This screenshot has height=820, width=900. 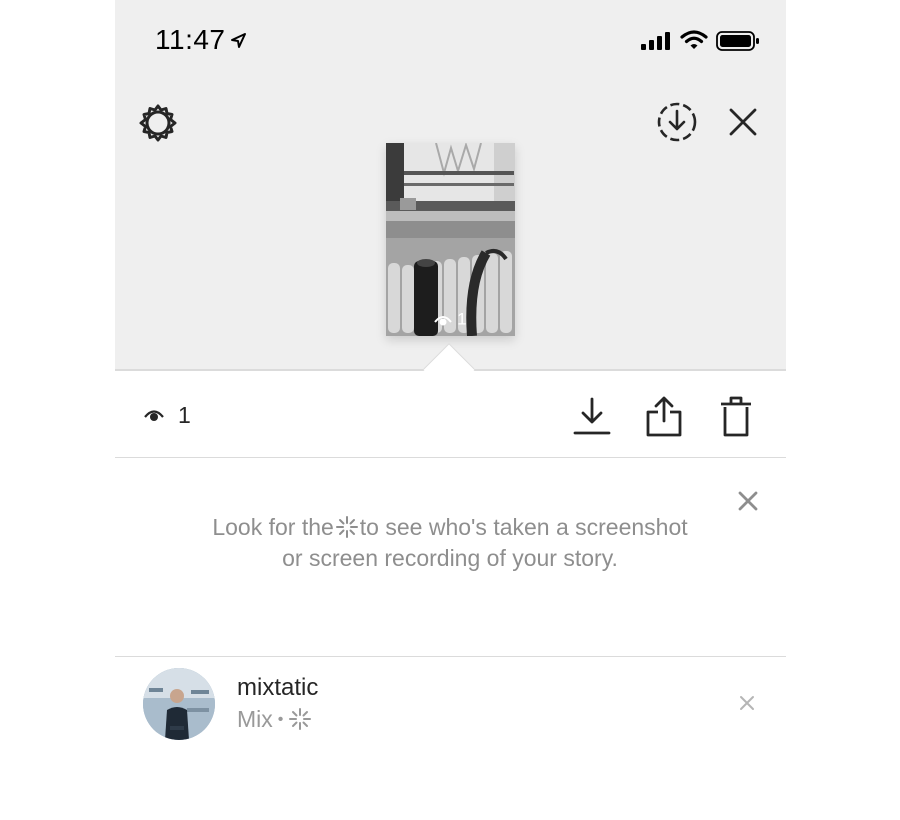 What do you see at coordinates (450, 707) in the screenshot?
I see `viewer-list-item: mixtatic Mix •` at bounding box center [450, 707].